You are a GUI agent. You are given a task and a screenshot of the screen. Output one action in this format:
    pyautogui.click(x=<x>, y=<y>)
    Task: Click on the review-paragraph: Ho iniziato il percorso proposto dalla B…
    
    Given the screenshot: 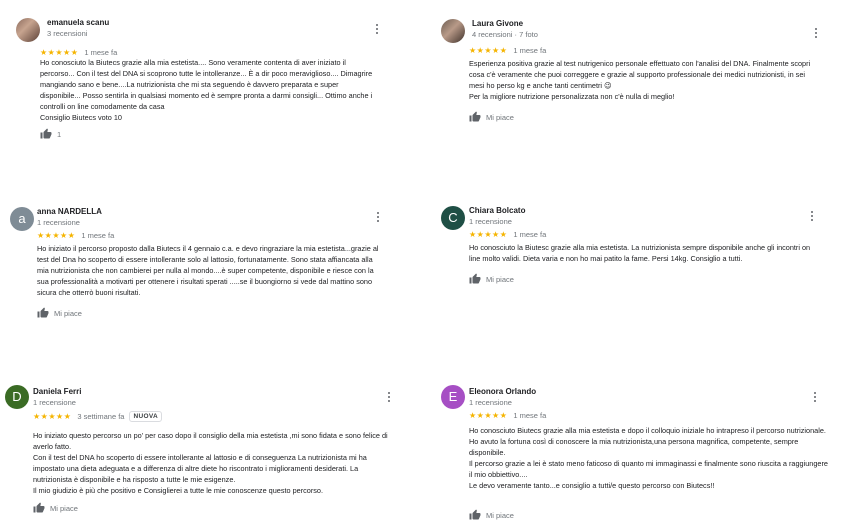 What is the action you would take?
    pyautogui.click(x=208, y=270)
    